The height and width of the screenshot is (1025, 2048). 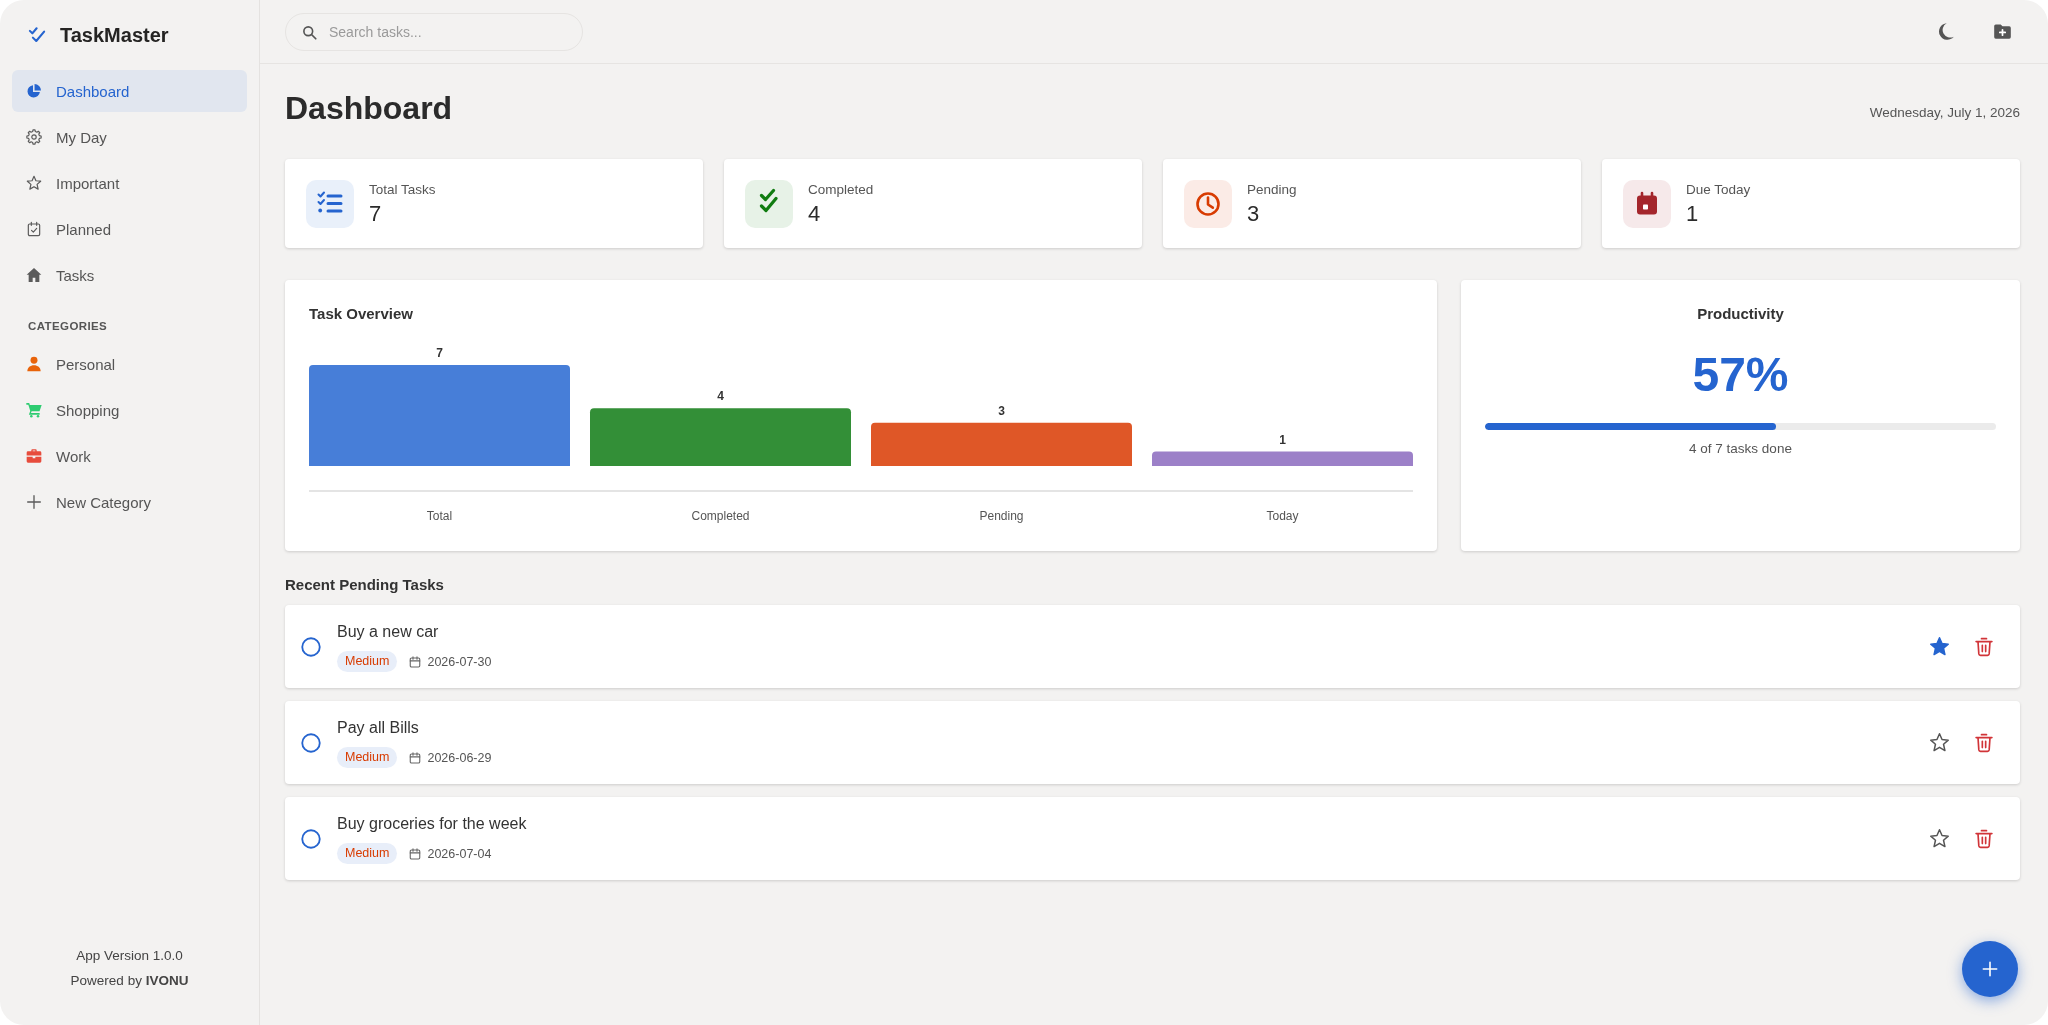 I want to click on nav-item: Dashboard, so click(x=129, y=91).